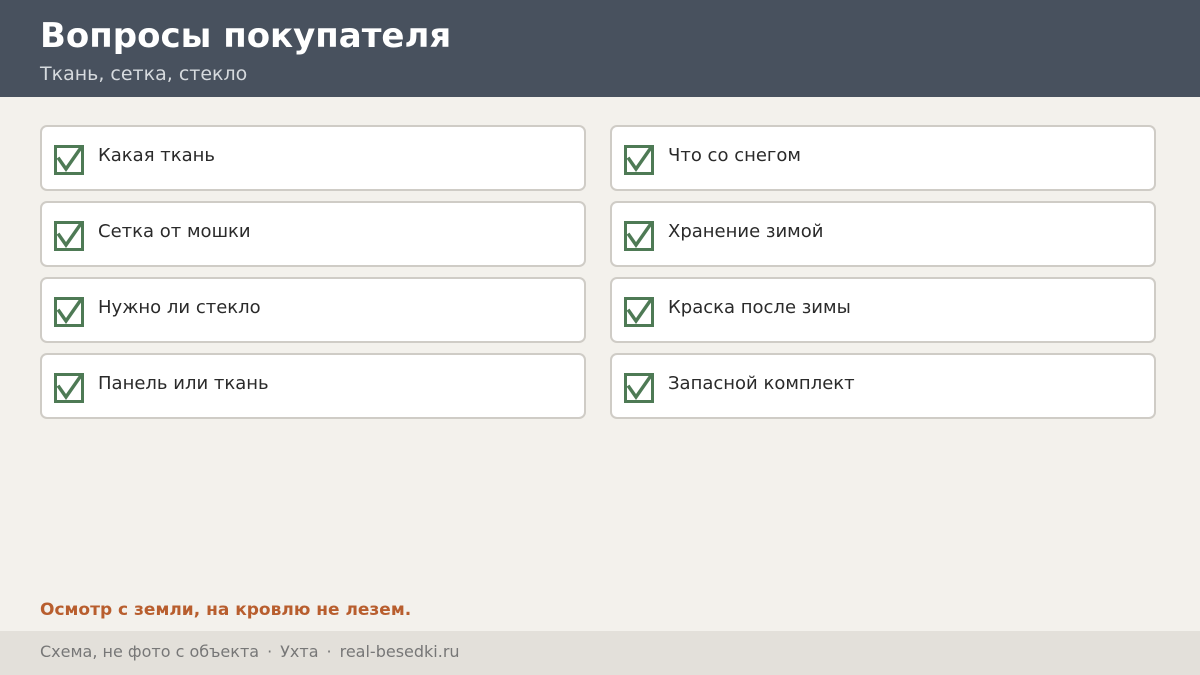  Describe the element at coordinates (600, 48) in the screenshot. I see `header-bar: Вопросы покупателя Ткань, сетка, стекло` at that location.